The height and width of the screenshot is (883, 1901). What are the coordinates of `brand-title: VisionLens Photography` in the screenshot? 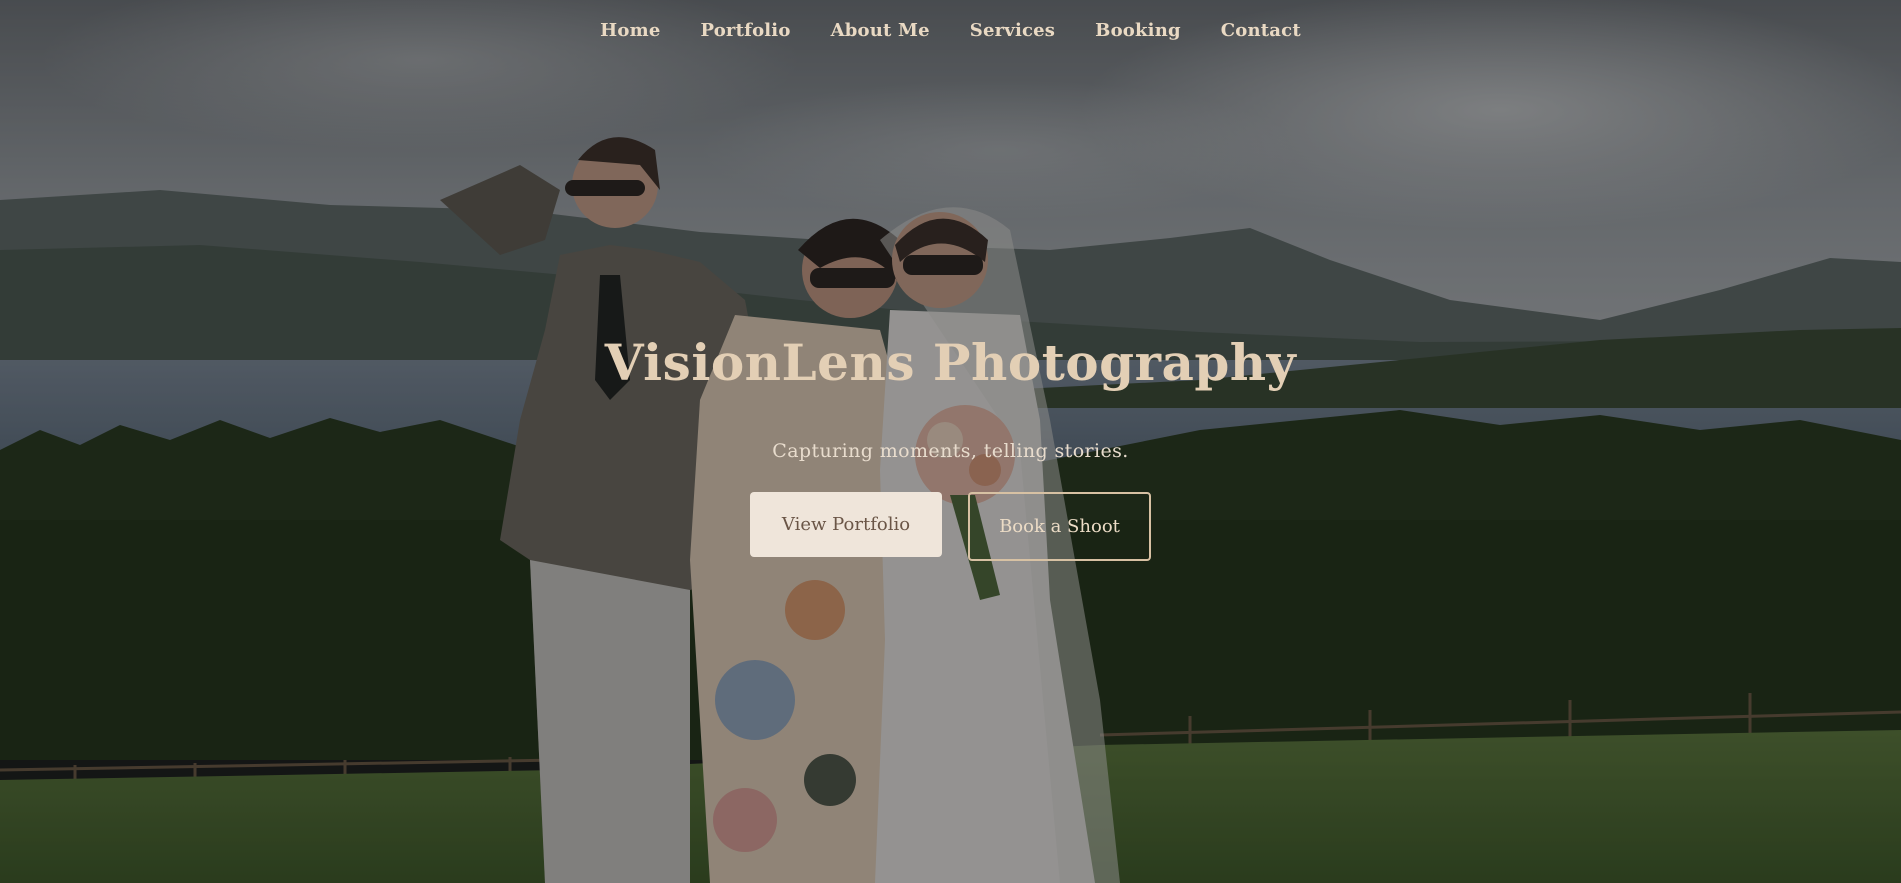 It's located at (950, 362).